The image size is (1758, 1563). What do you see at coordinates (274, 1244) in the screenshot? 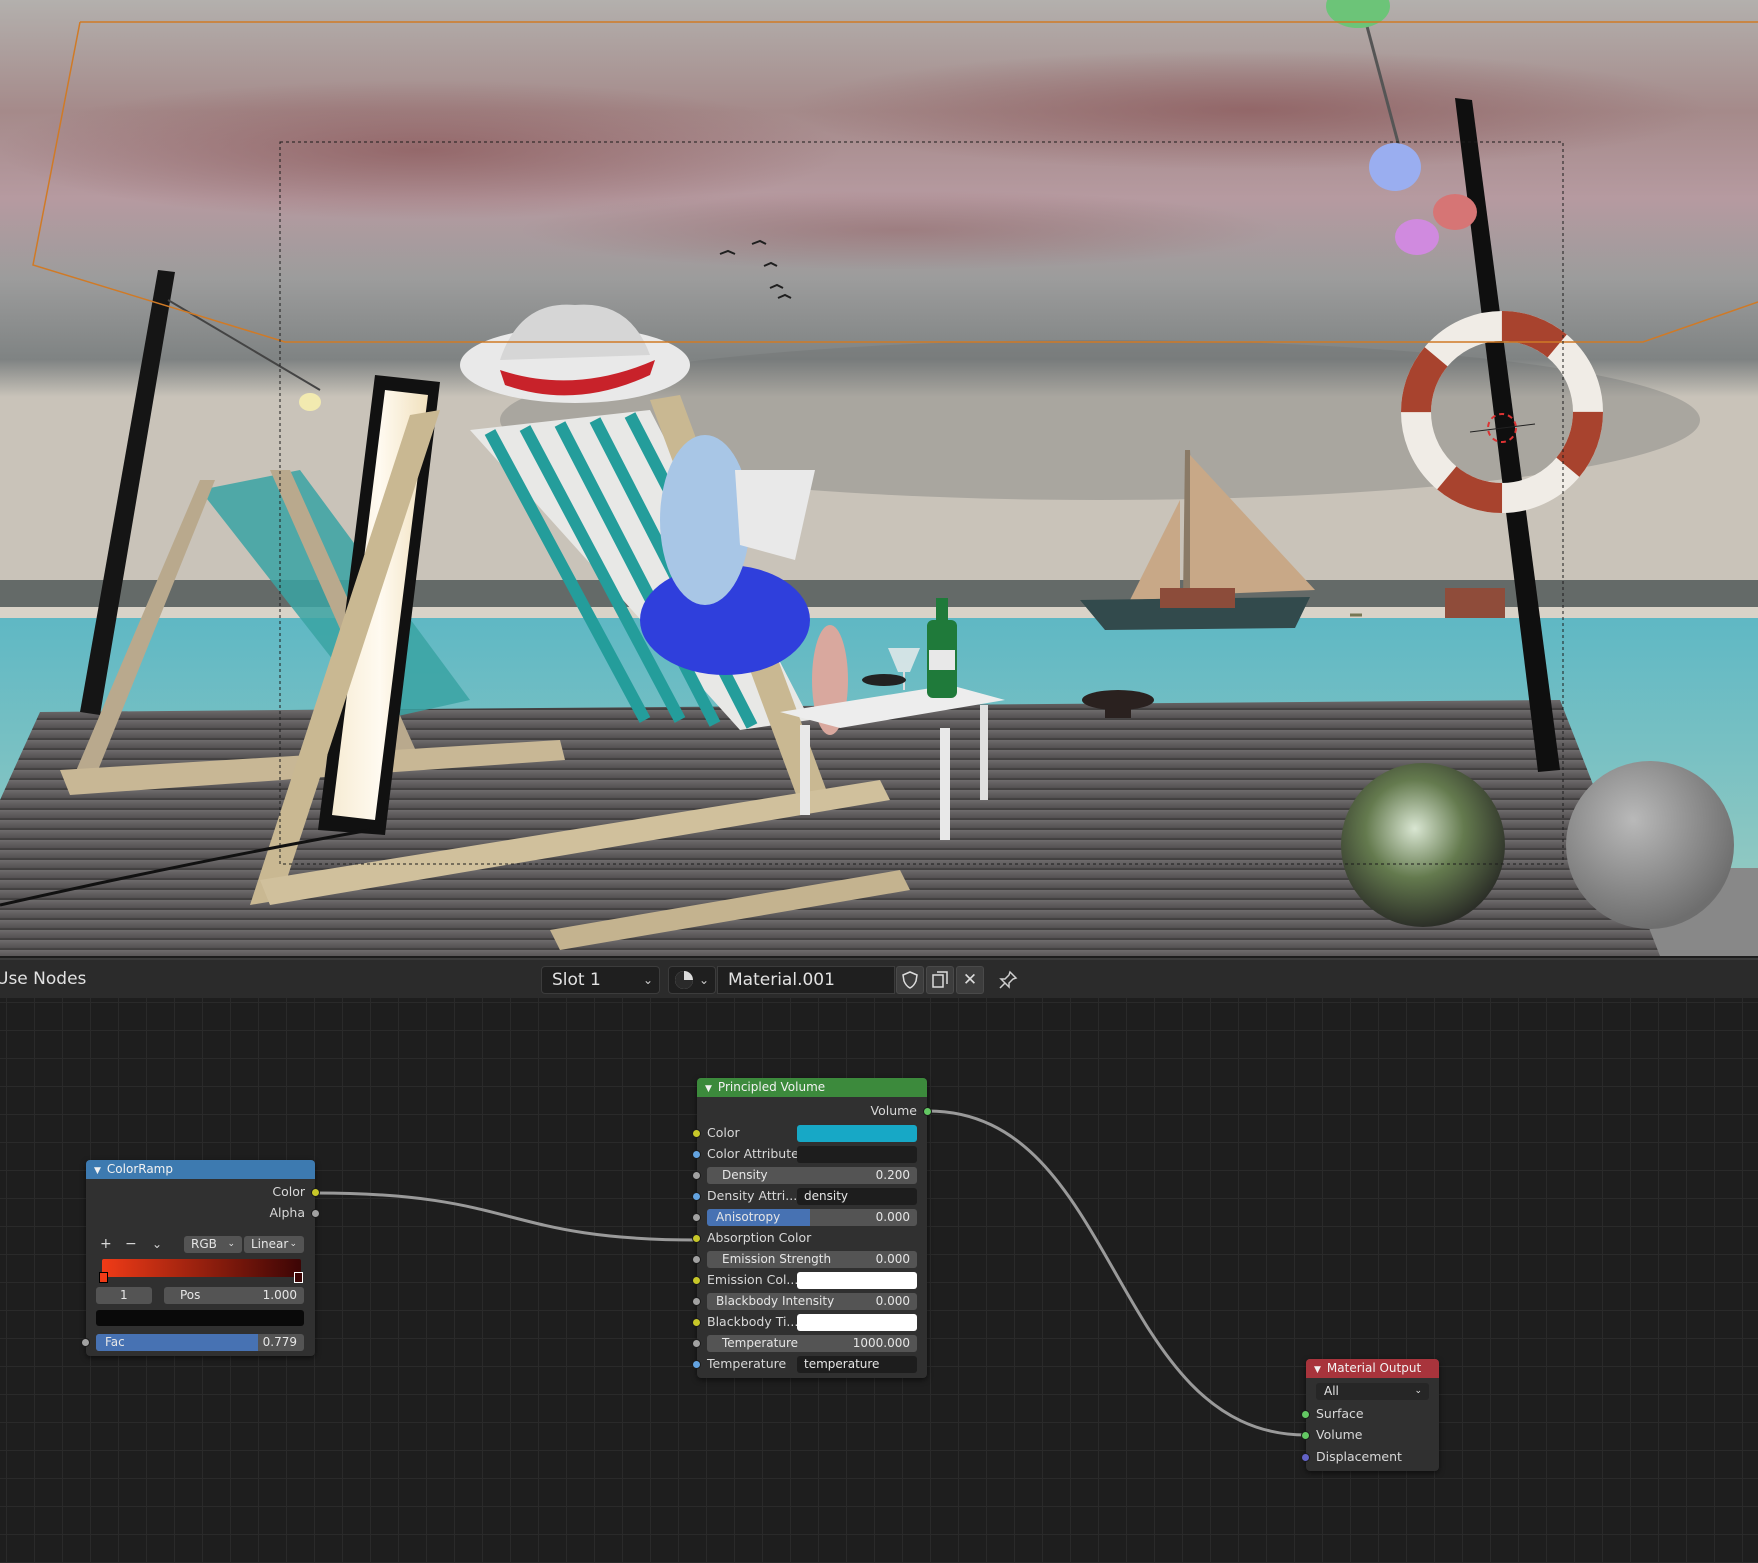
I see `interpolation-dropdown: Linear ⌄` at bounding box center [274, 1244].